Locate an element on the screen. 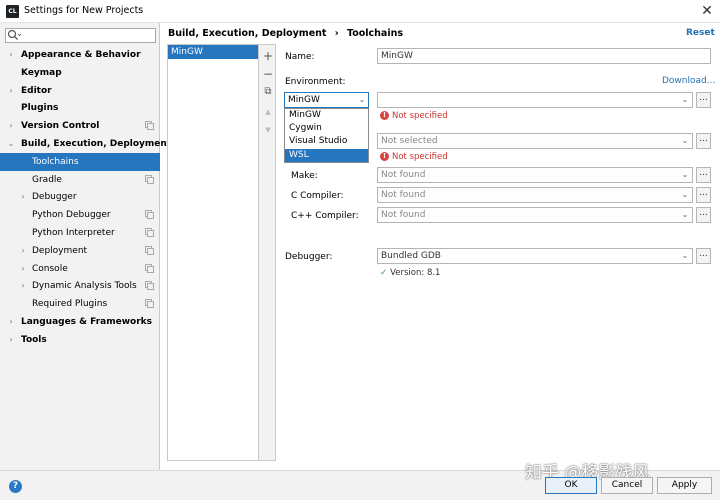  sidebar-item: › Version Control is located at coordinates (80, 126).